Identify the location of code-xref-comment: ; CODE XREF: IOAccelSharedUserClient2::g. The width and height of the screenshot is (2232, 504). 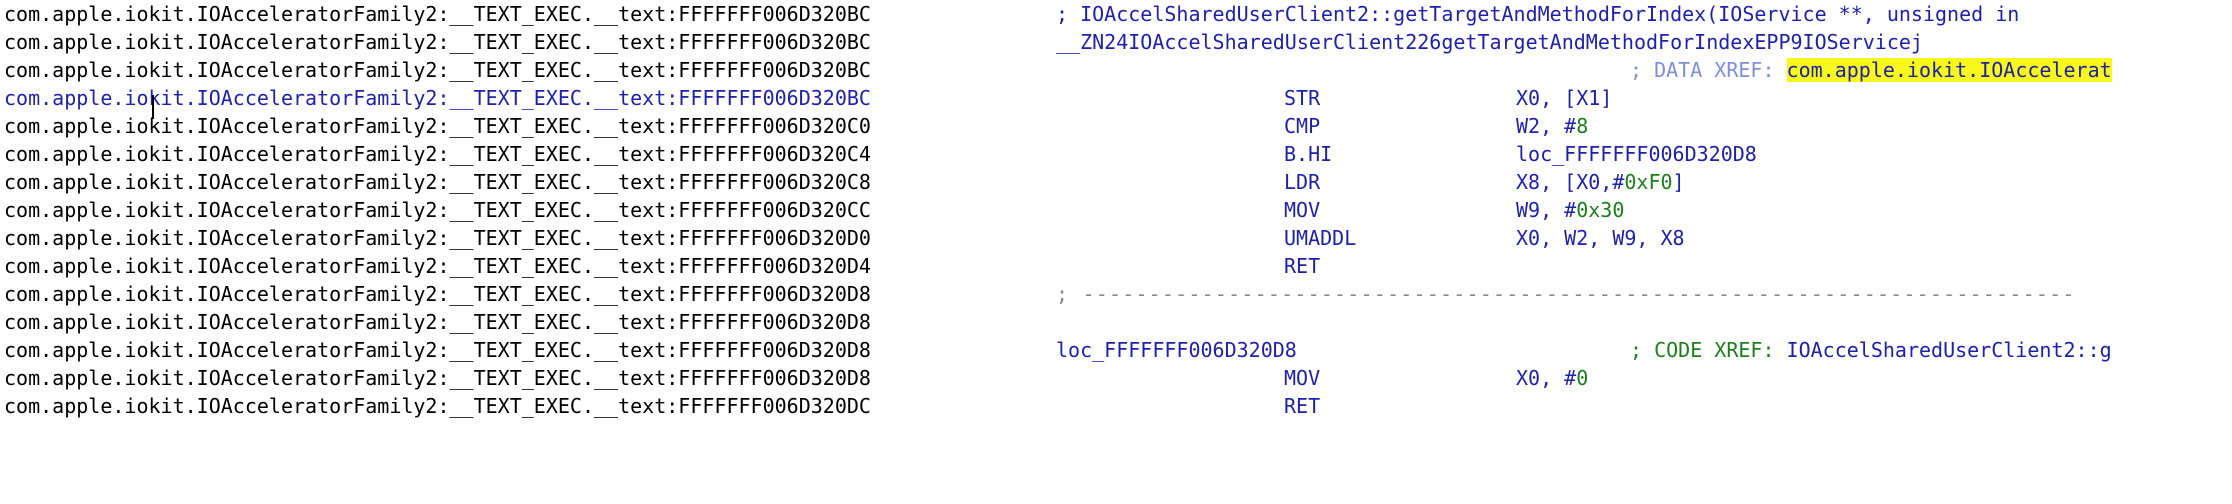
(1871, 350).